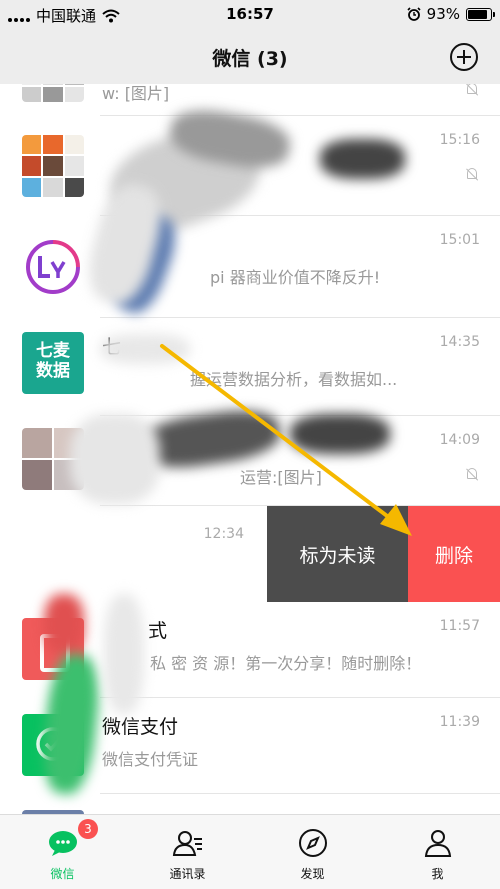 The width and height of the screenshot is (500, 889). What do you see at coordinates (312, 874) in the screenshot?
I see `tab-label: 发现` at bounding box center [312, 874].